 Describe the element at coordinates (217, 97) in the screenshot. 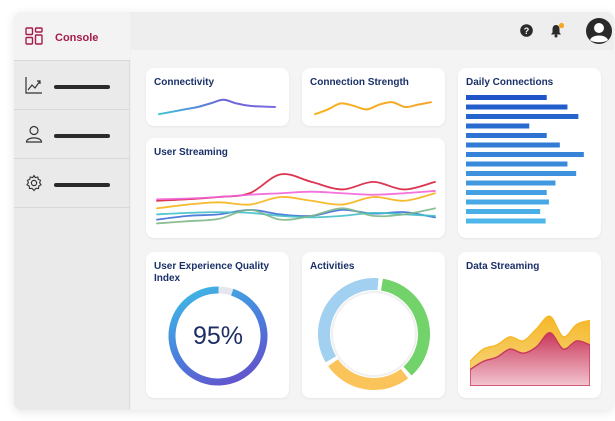

I see `card-connectivity: Connectivity` at that location.